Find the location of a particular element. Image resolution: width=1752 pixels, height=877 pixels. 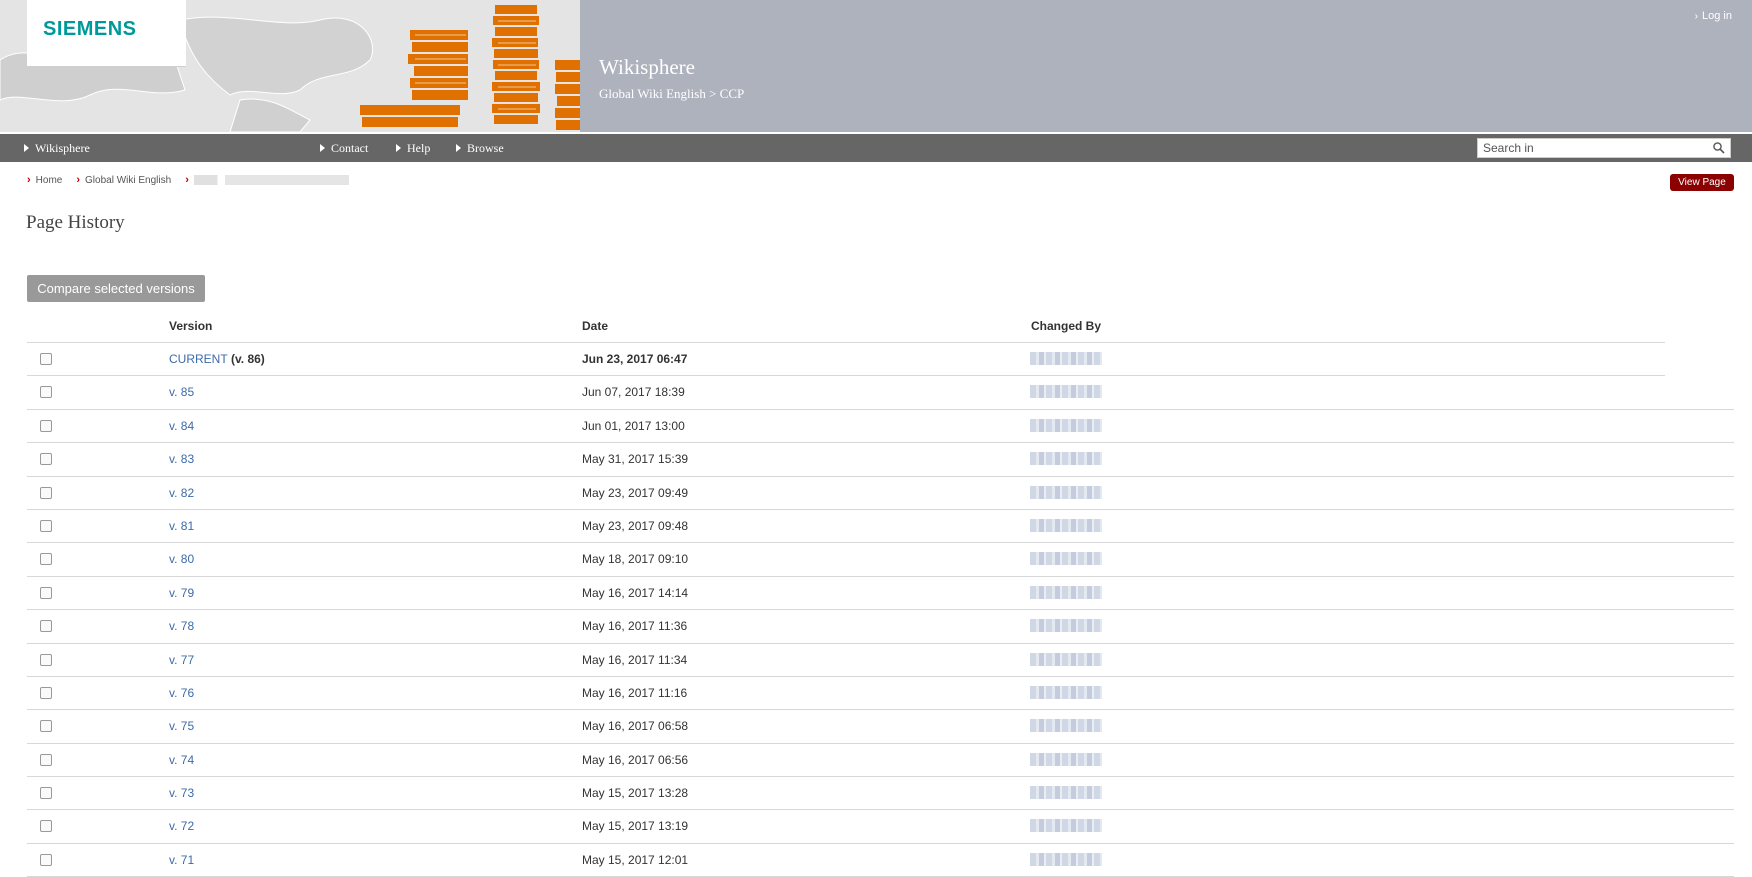

breadcrumb-page: › is located at coordinates (267, 180).